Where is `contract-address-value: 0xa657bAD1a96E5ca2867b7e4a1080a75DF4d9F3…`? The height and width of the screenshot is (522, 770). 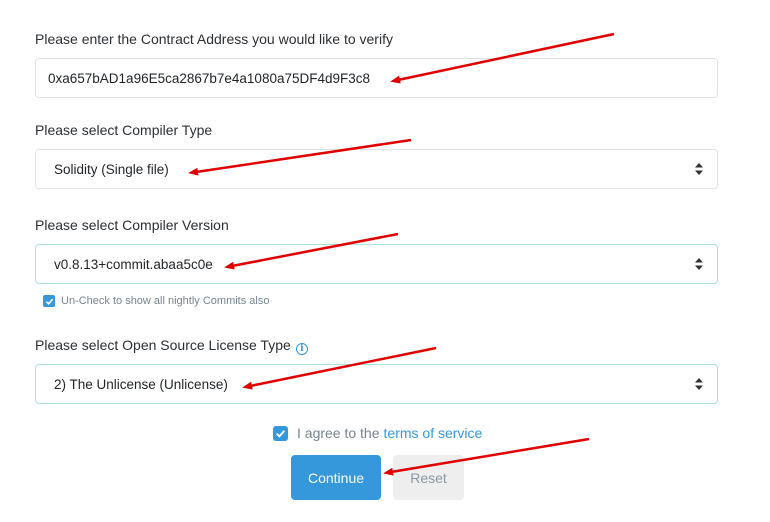 contract-address-value: 0xa657bAD1a96E5ca2867b7e4a1080a75DF4d9F3… is located at coordinates (209, 78).